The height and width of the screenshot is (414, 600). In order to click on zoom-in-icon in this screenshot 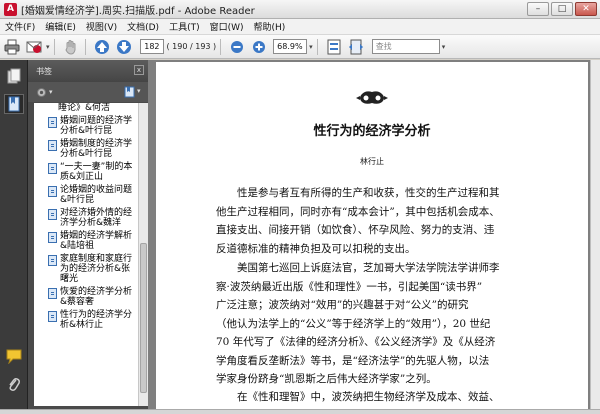, I will do `click(259, 47)`.